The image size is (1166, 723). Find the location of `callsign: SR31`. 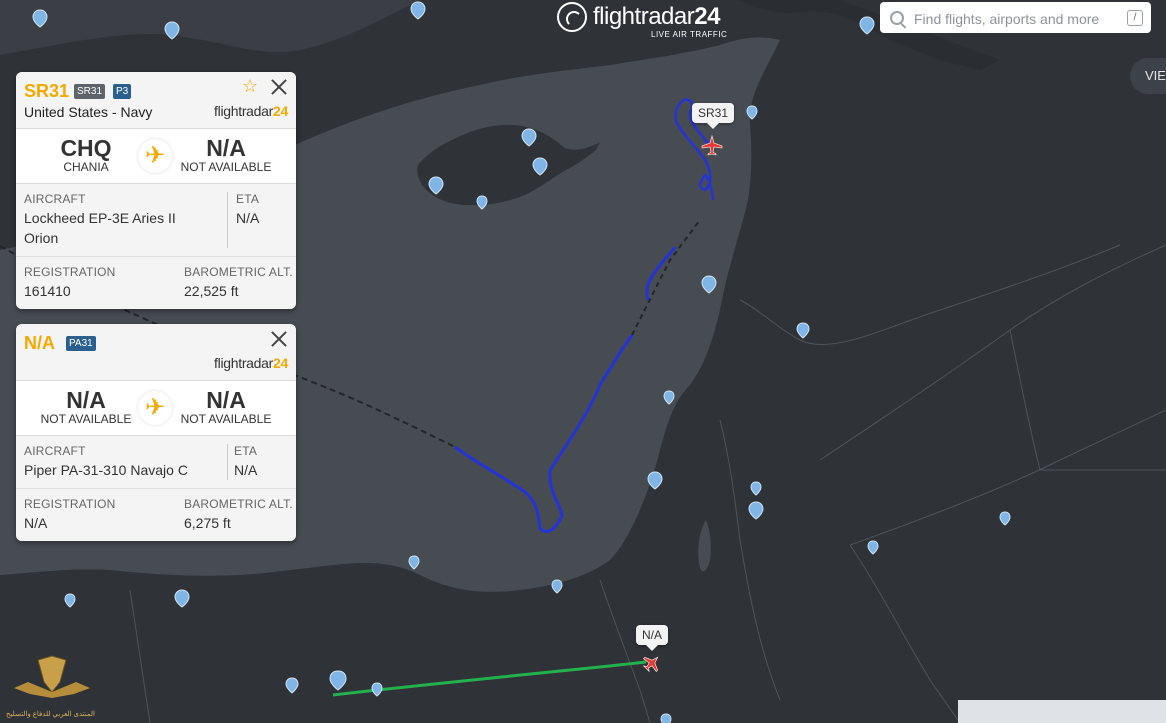

callsign: SR31 is located at coordinates (47, 91).